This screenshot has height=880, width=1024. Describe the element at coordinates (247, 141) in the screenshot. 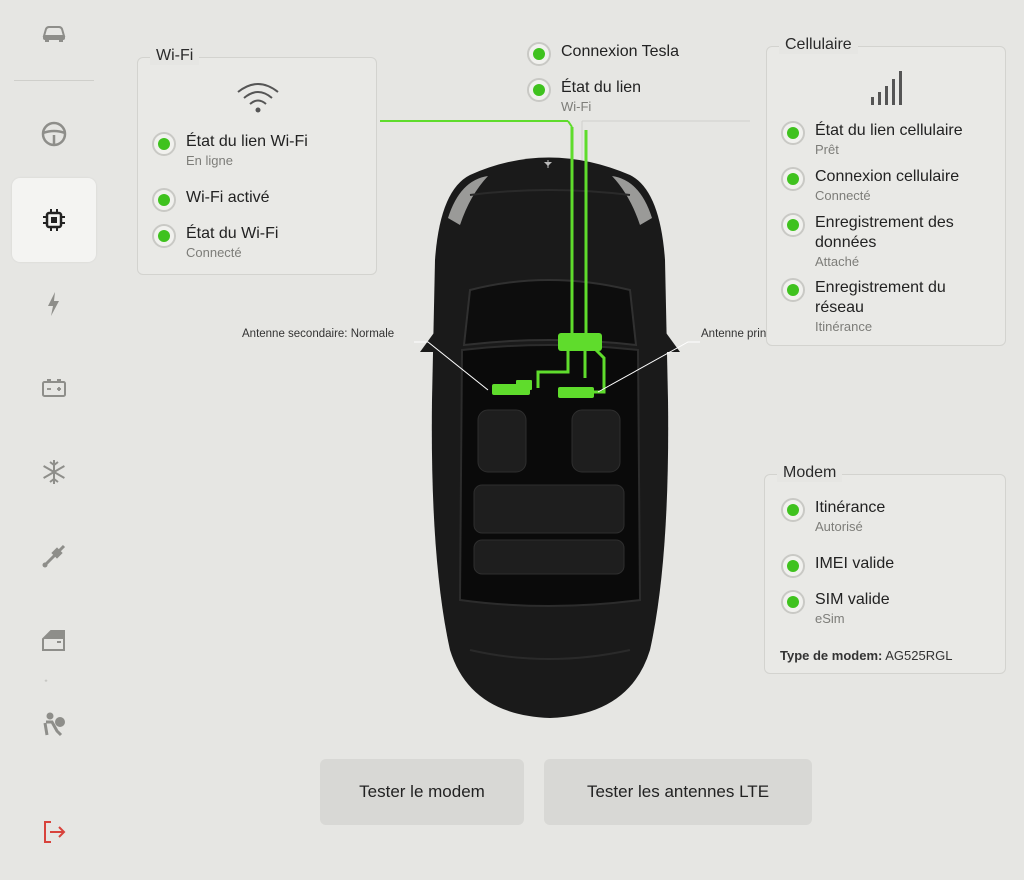

I see `wifi-link-label: État du lien Wi-Fi` at that location.